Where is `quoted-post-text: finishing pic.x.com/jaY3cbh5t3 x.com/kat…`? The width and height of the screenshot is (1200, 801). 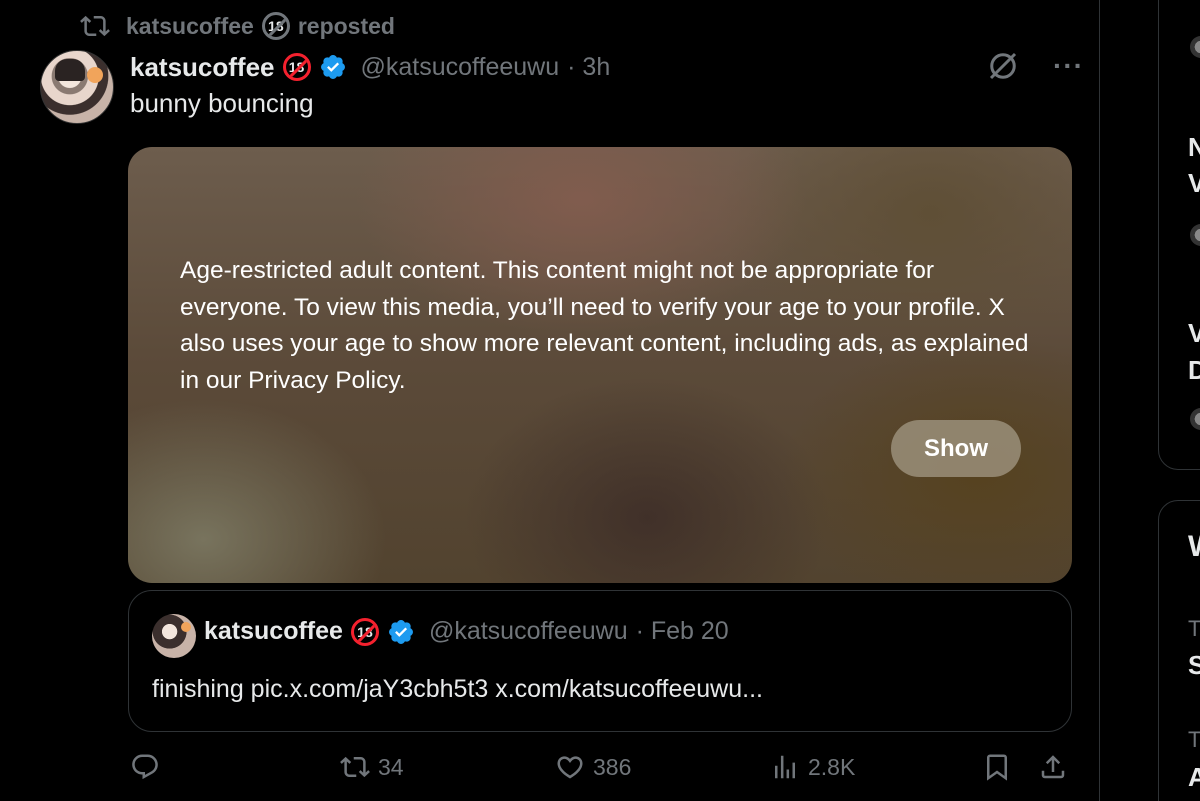 quoted-post-text: finishing pic.x.com/jaY3cbh5t3 x.com/kat… is located at coordinates (457, 689).